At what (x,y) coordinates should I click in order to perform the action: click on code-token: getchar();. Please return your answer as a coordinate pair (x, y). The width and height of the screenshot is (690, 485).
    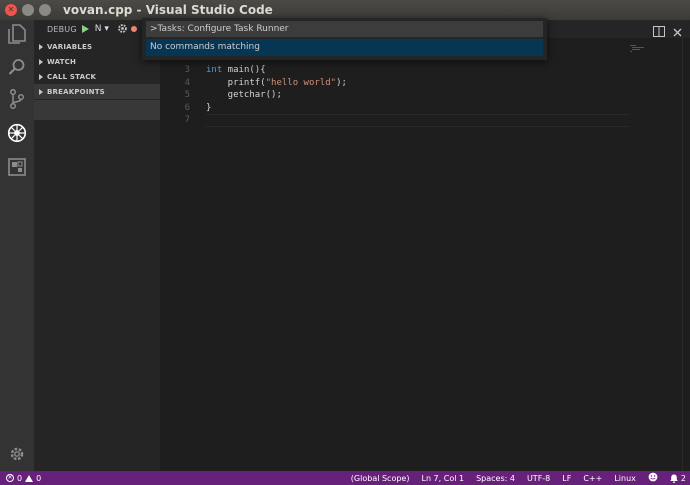
    Looking at the image, I should click on (244, 95).